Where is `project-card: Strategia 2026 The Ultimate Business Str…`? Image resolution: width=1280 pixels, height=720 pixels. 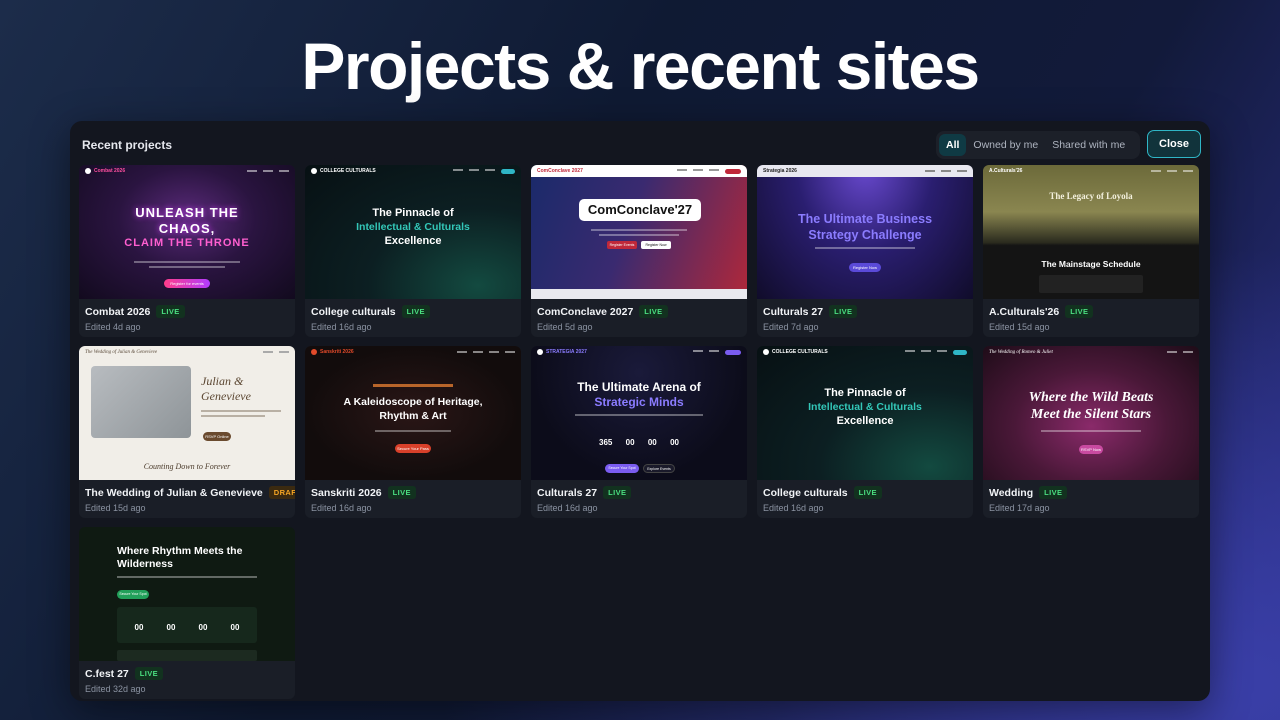
project-card: Strategia 2026 The Ultimate Business Str… is located at coordinates (865, 251).